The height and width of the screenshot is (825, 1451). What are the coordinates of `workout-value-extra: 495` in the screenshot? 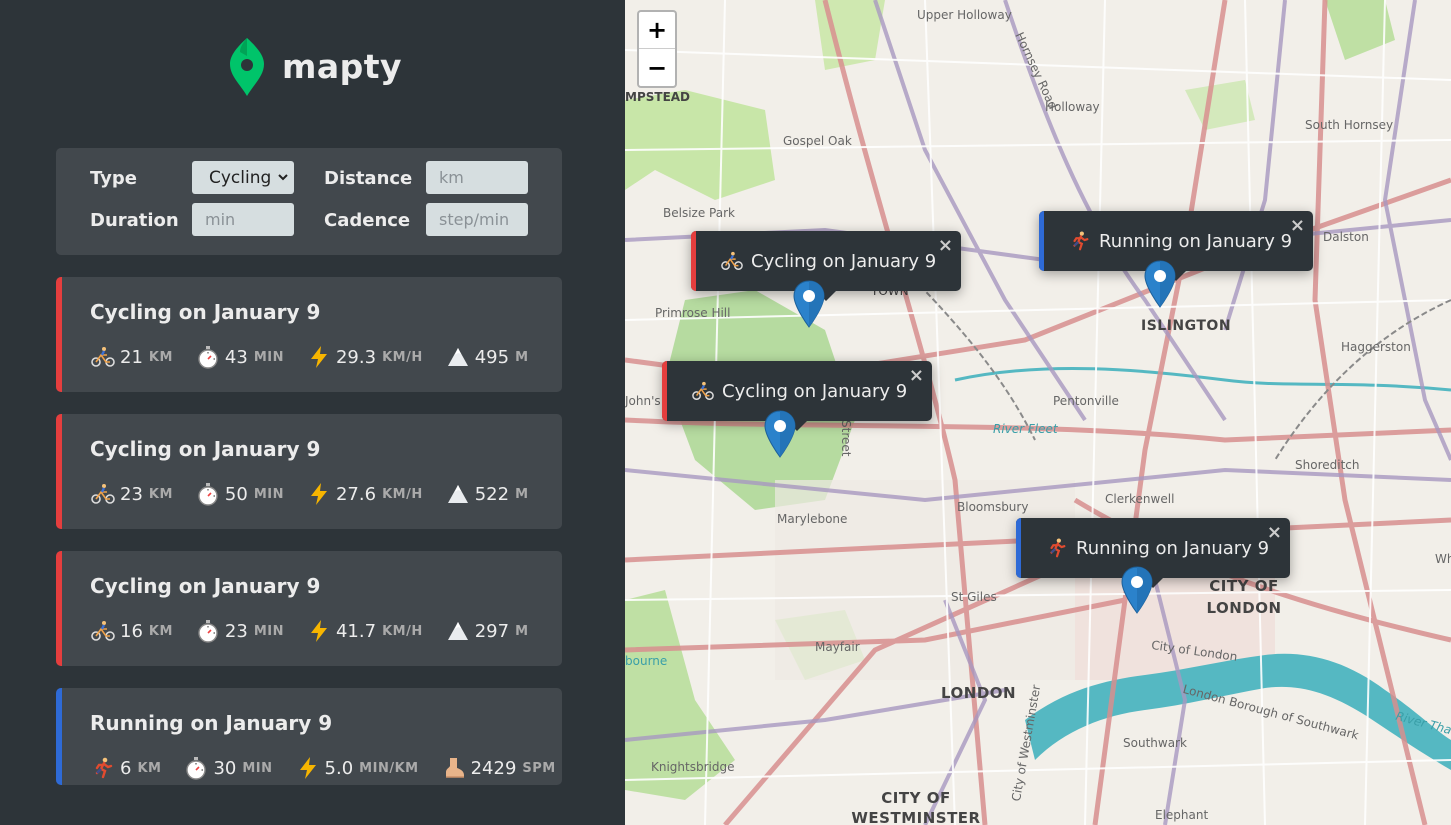 It's located at (492, 357).